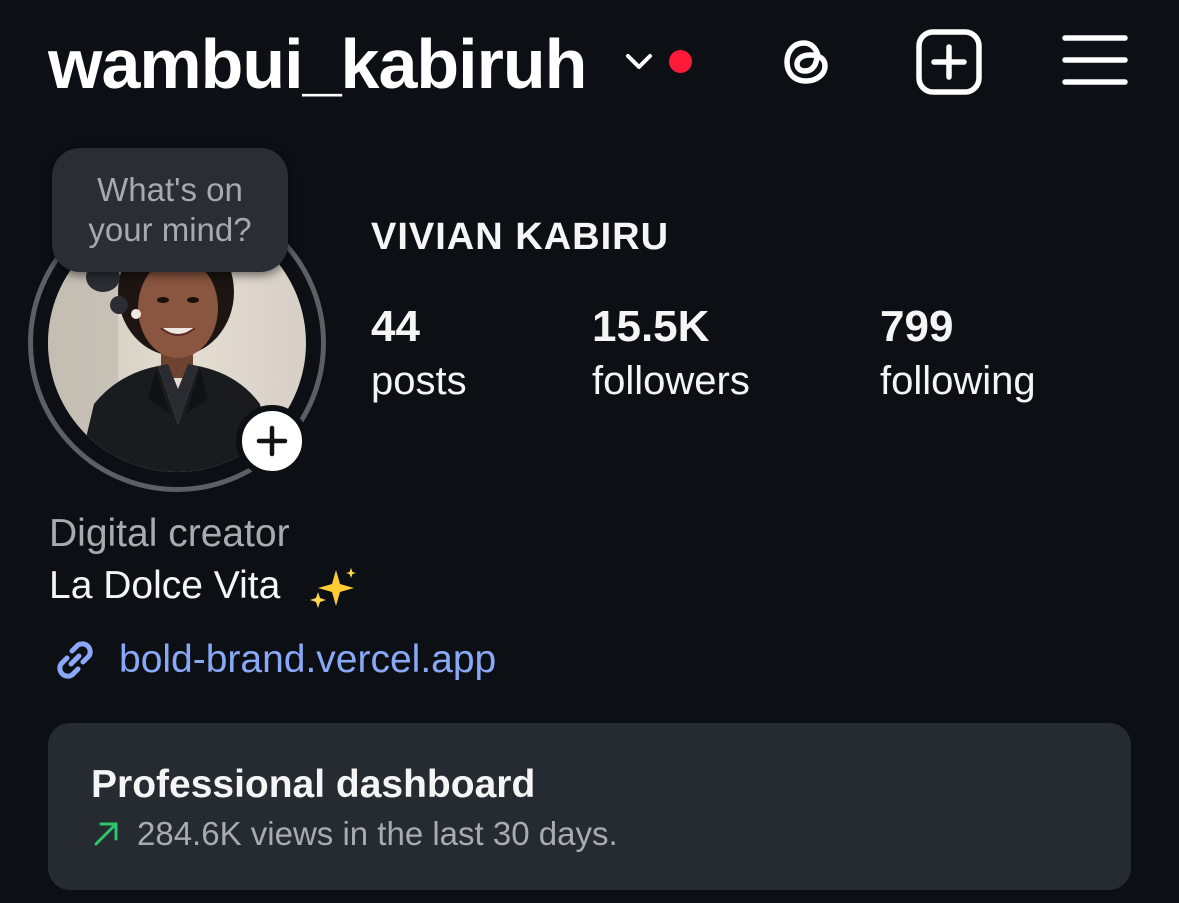  I want to click on note-bubble-tail-small, so click(119, 305).